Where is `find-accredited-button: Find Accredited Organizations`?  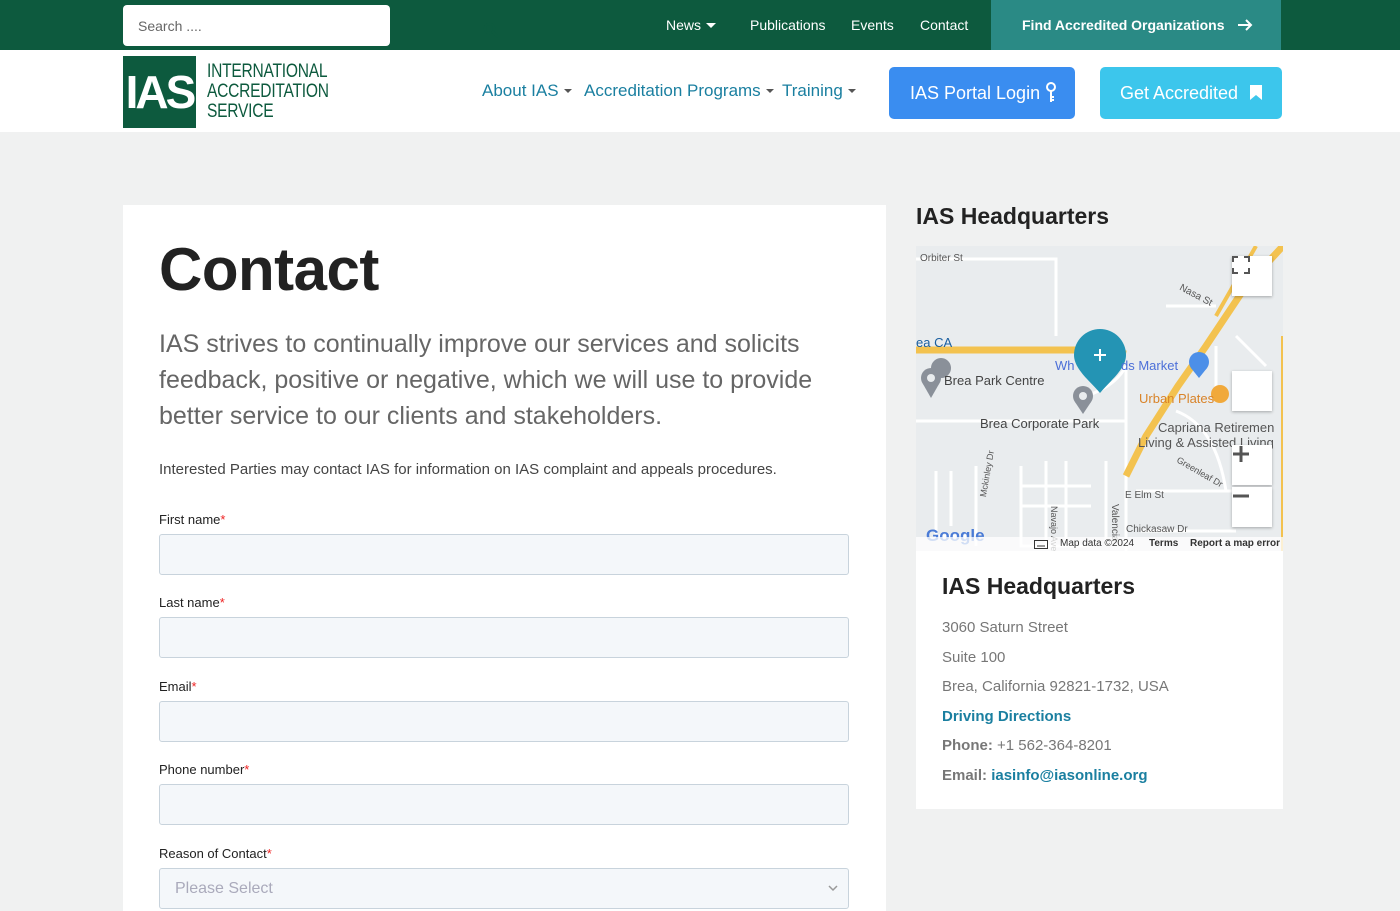
find-accredited-button: Find Accredited Organizations is located at coordinates (1136, 25).